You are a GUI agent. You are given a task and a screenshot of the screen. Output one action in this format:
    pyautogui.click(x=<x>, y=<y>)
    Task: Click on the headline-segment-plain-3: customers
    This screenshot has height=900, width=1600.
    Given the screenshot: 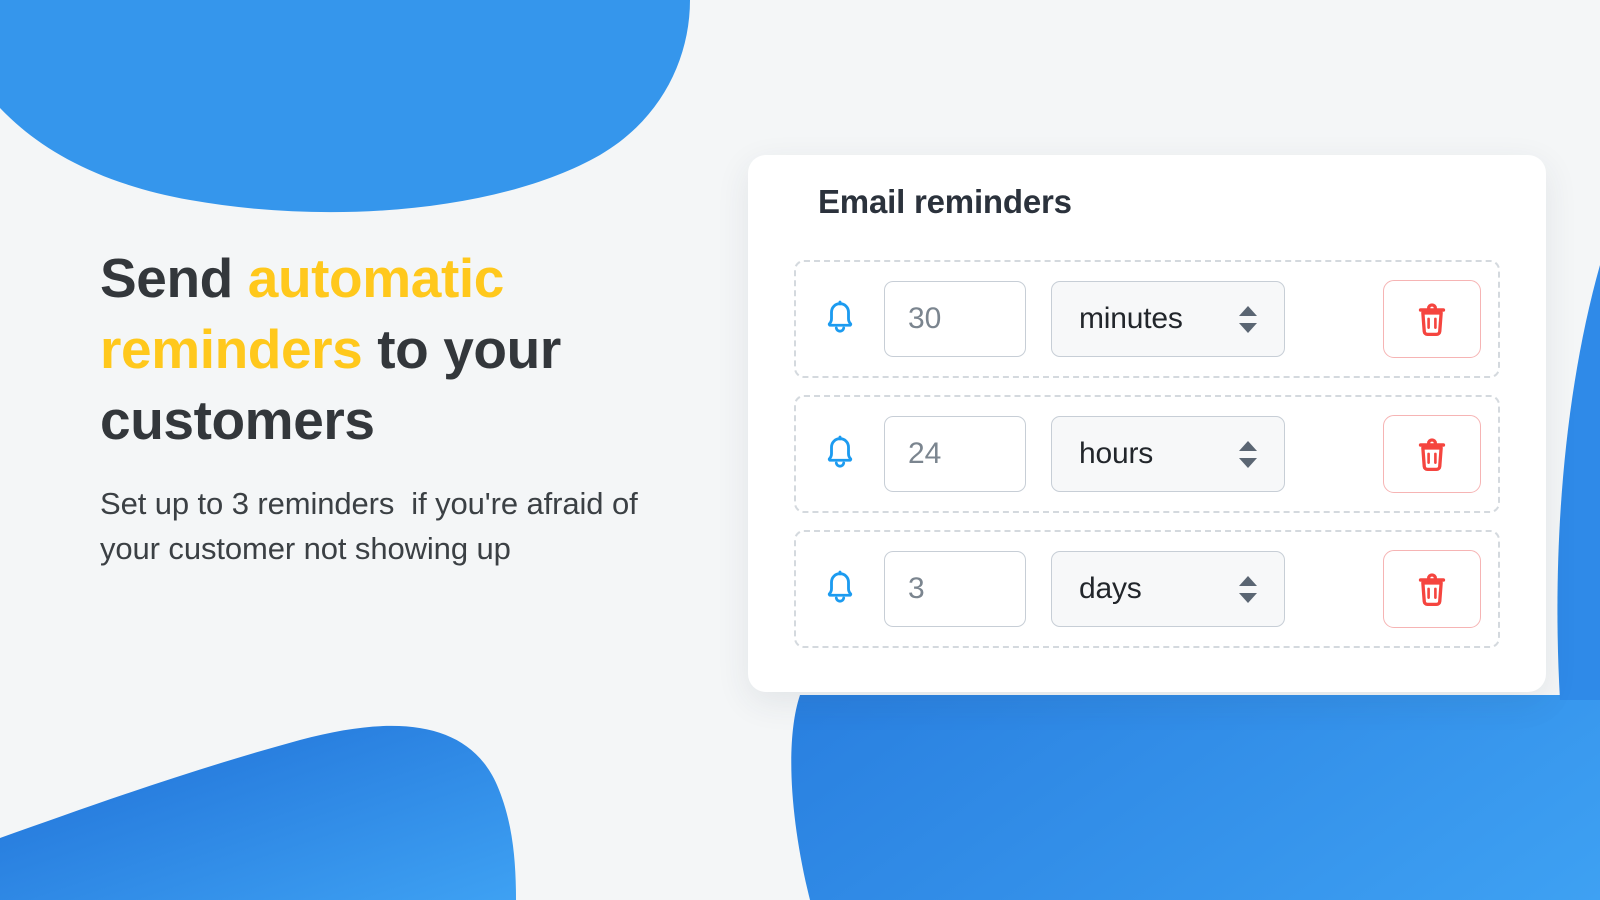 What is the action you would take?
    pyautogui.click(x=237, y=420)
    